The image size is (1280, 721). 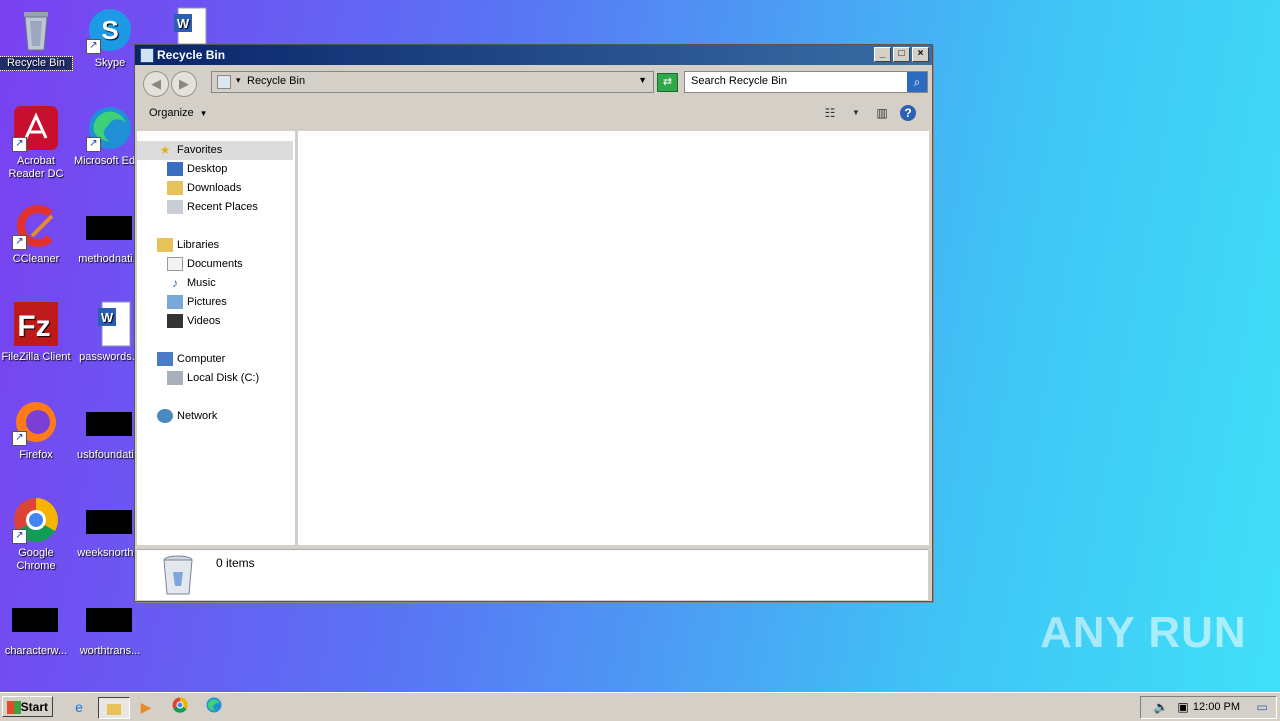 I want to click on volume-icon: 🔈, so click(x=1161, y=707).